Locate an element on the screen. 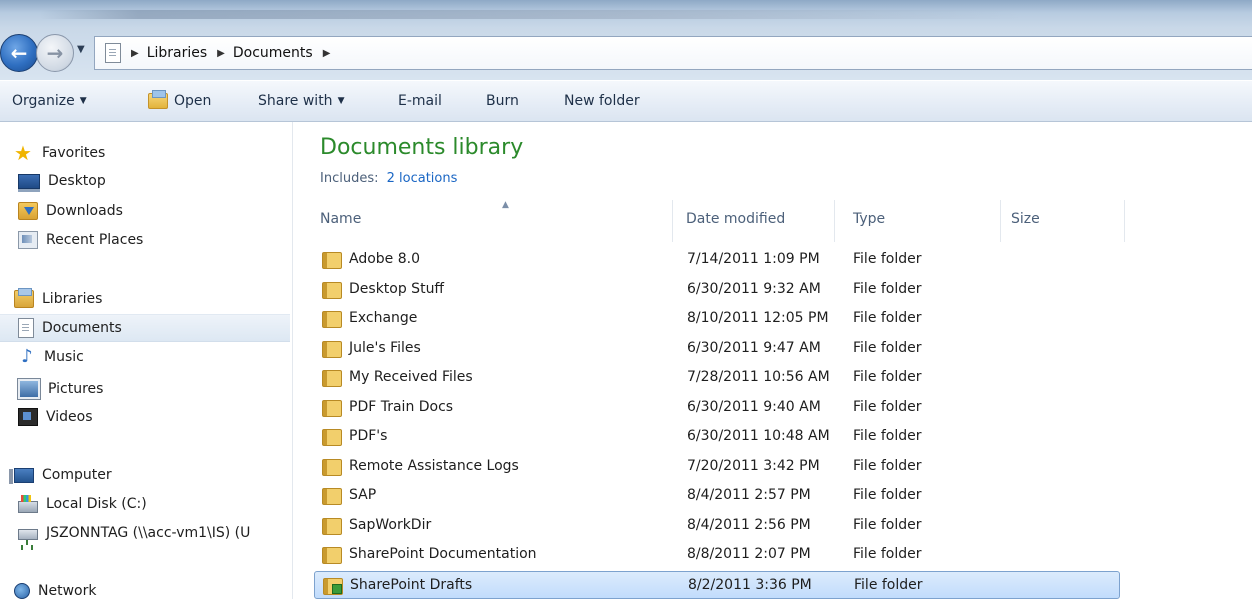 The image size is (1252, 599). column-header-label: Type is located at coordinates (869, 219).